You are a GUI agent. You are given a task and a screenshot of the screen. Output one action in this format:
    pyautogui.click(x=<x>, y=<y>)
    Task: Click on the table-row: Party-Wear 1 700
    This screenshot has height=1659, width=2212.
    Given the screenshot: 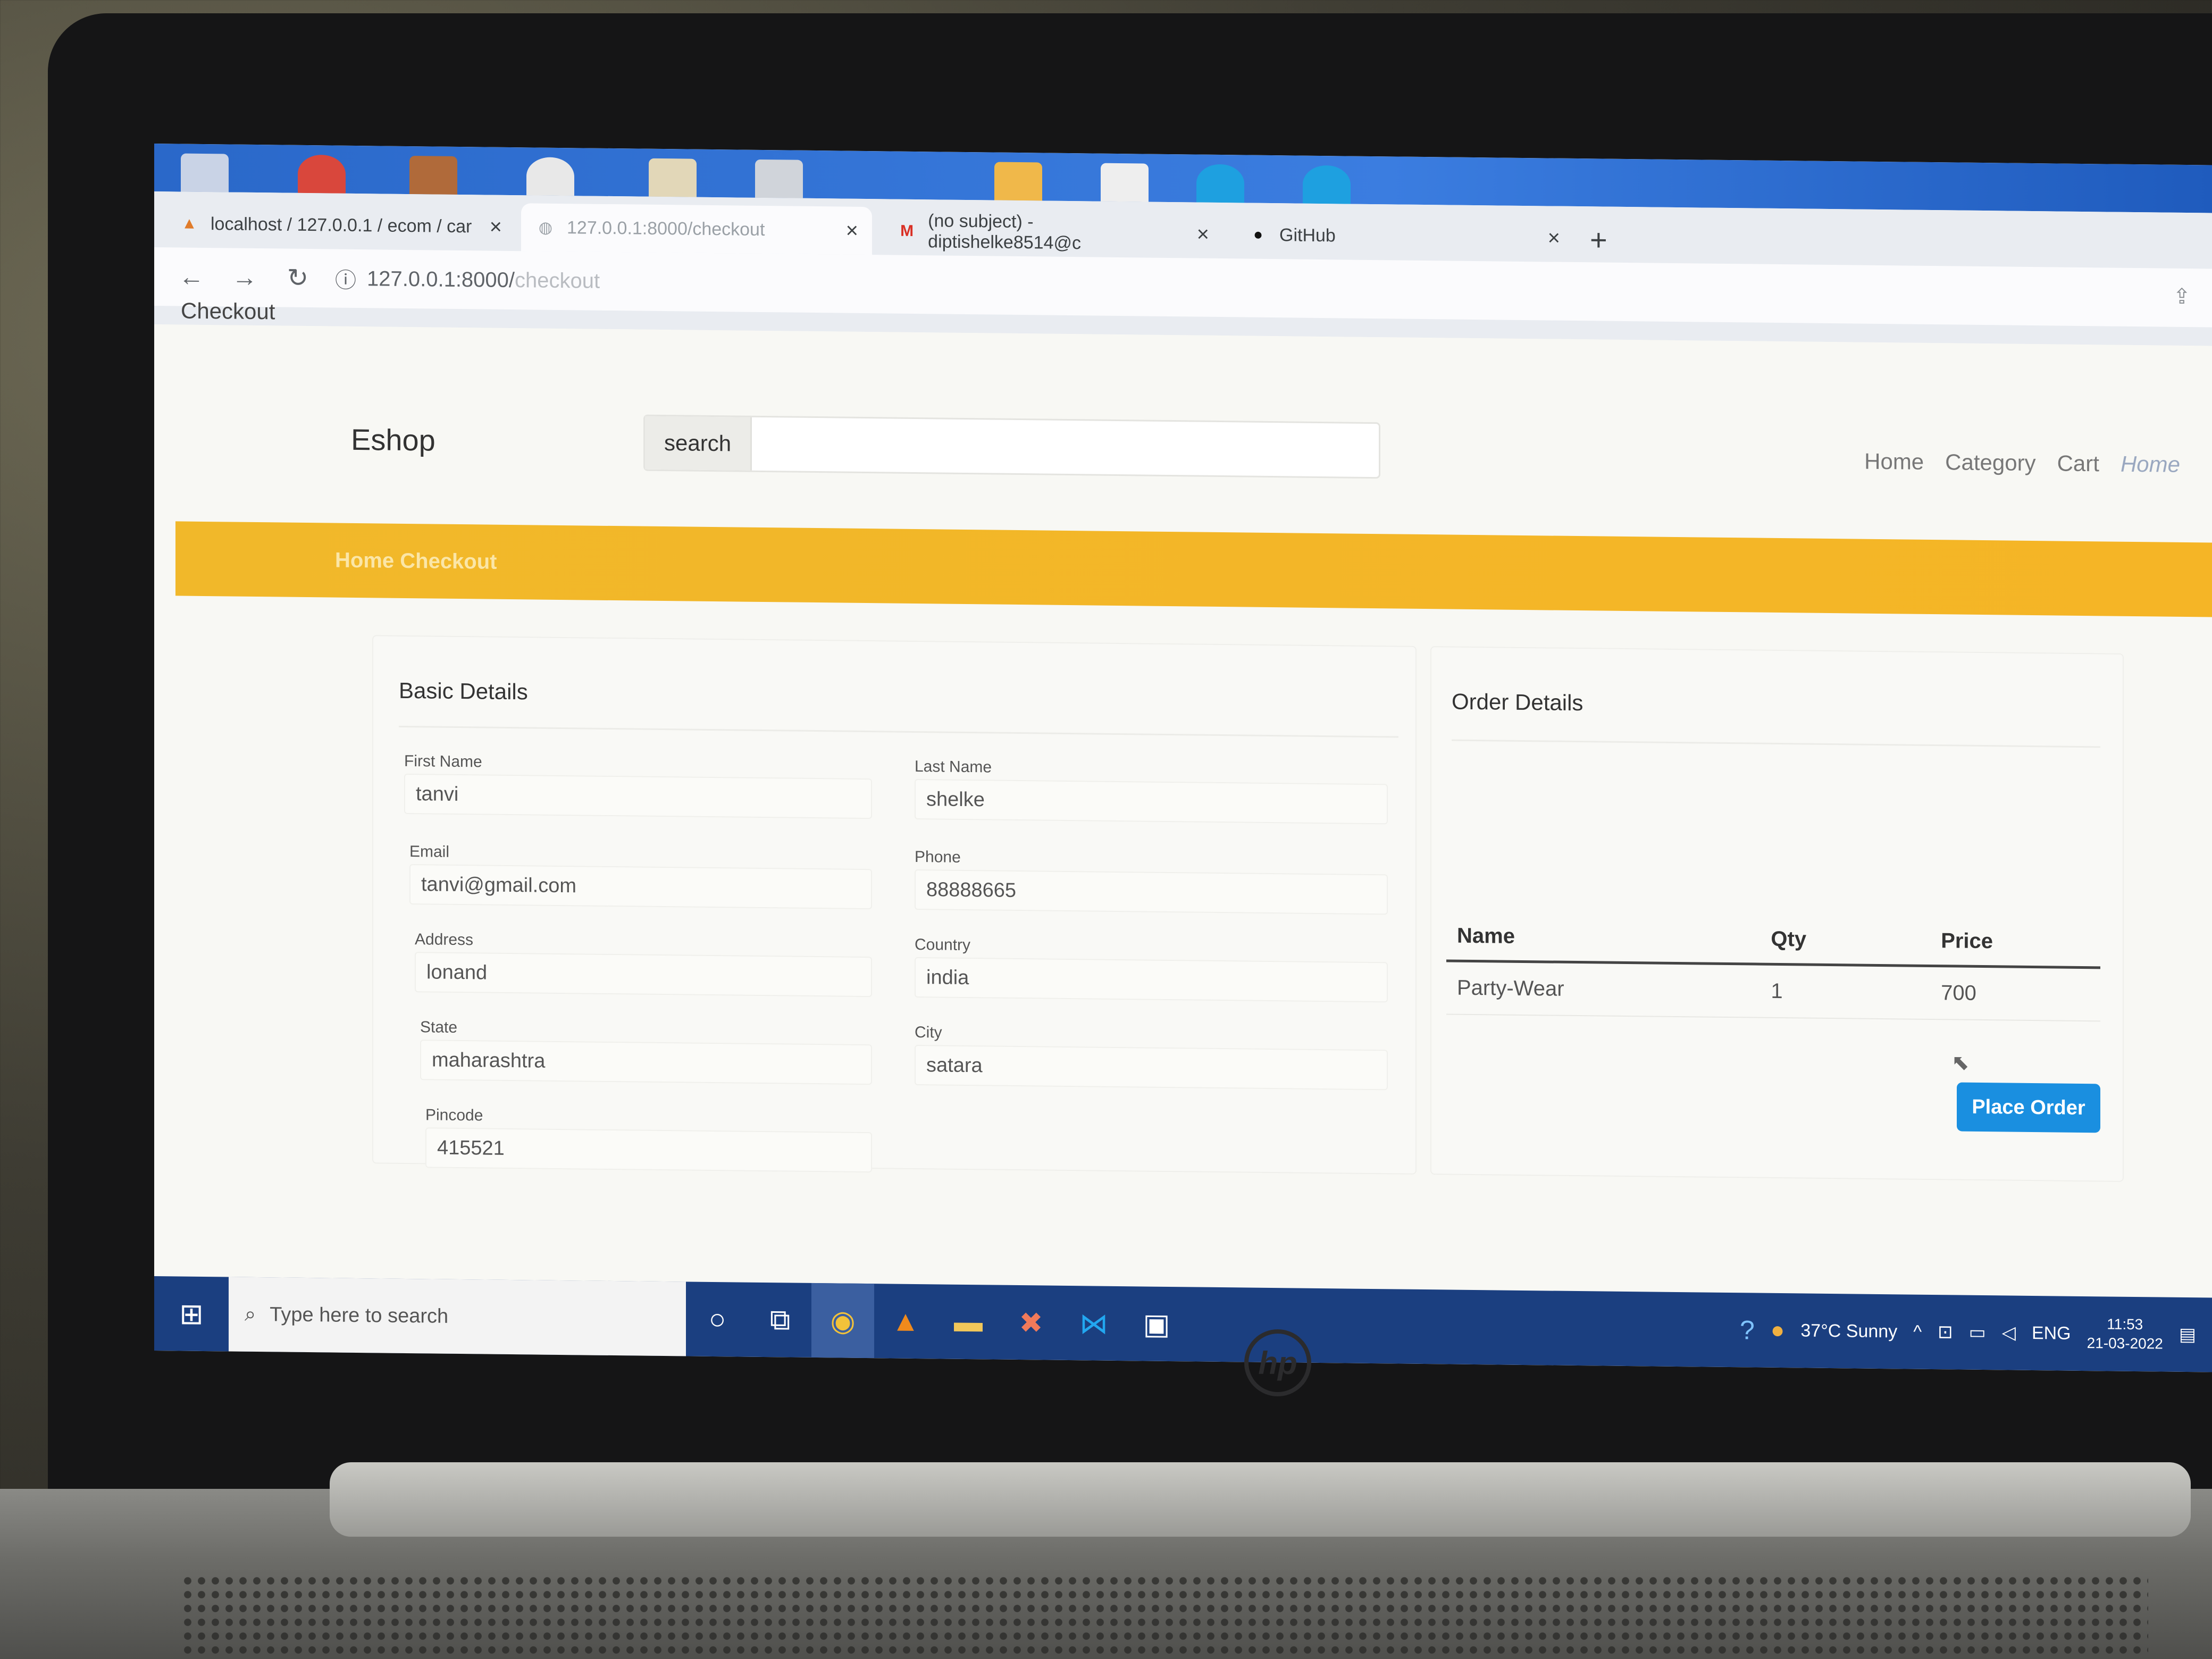 What is the action you would take?
    pyautogui.click(x=1773, y=990)
    